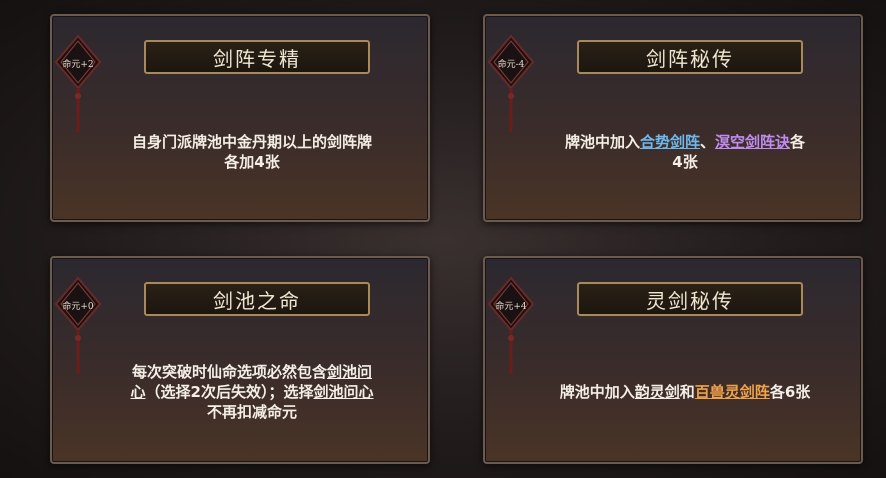  I want to click on destiny-badge: 命元+2, so click(78, 84).